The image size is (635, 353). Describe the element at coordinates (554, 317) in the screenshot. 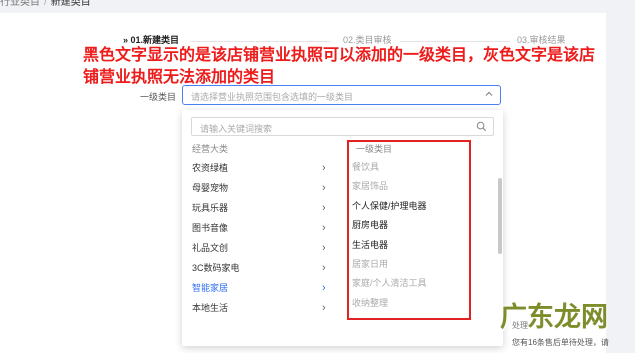

I see `watermark: 广东龙网` at that location.